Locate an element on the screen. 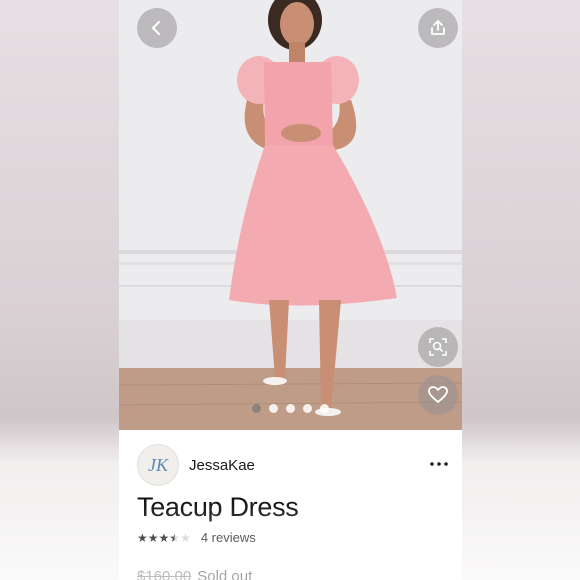  chevron-left-icon is located at coordinates (156, 28).